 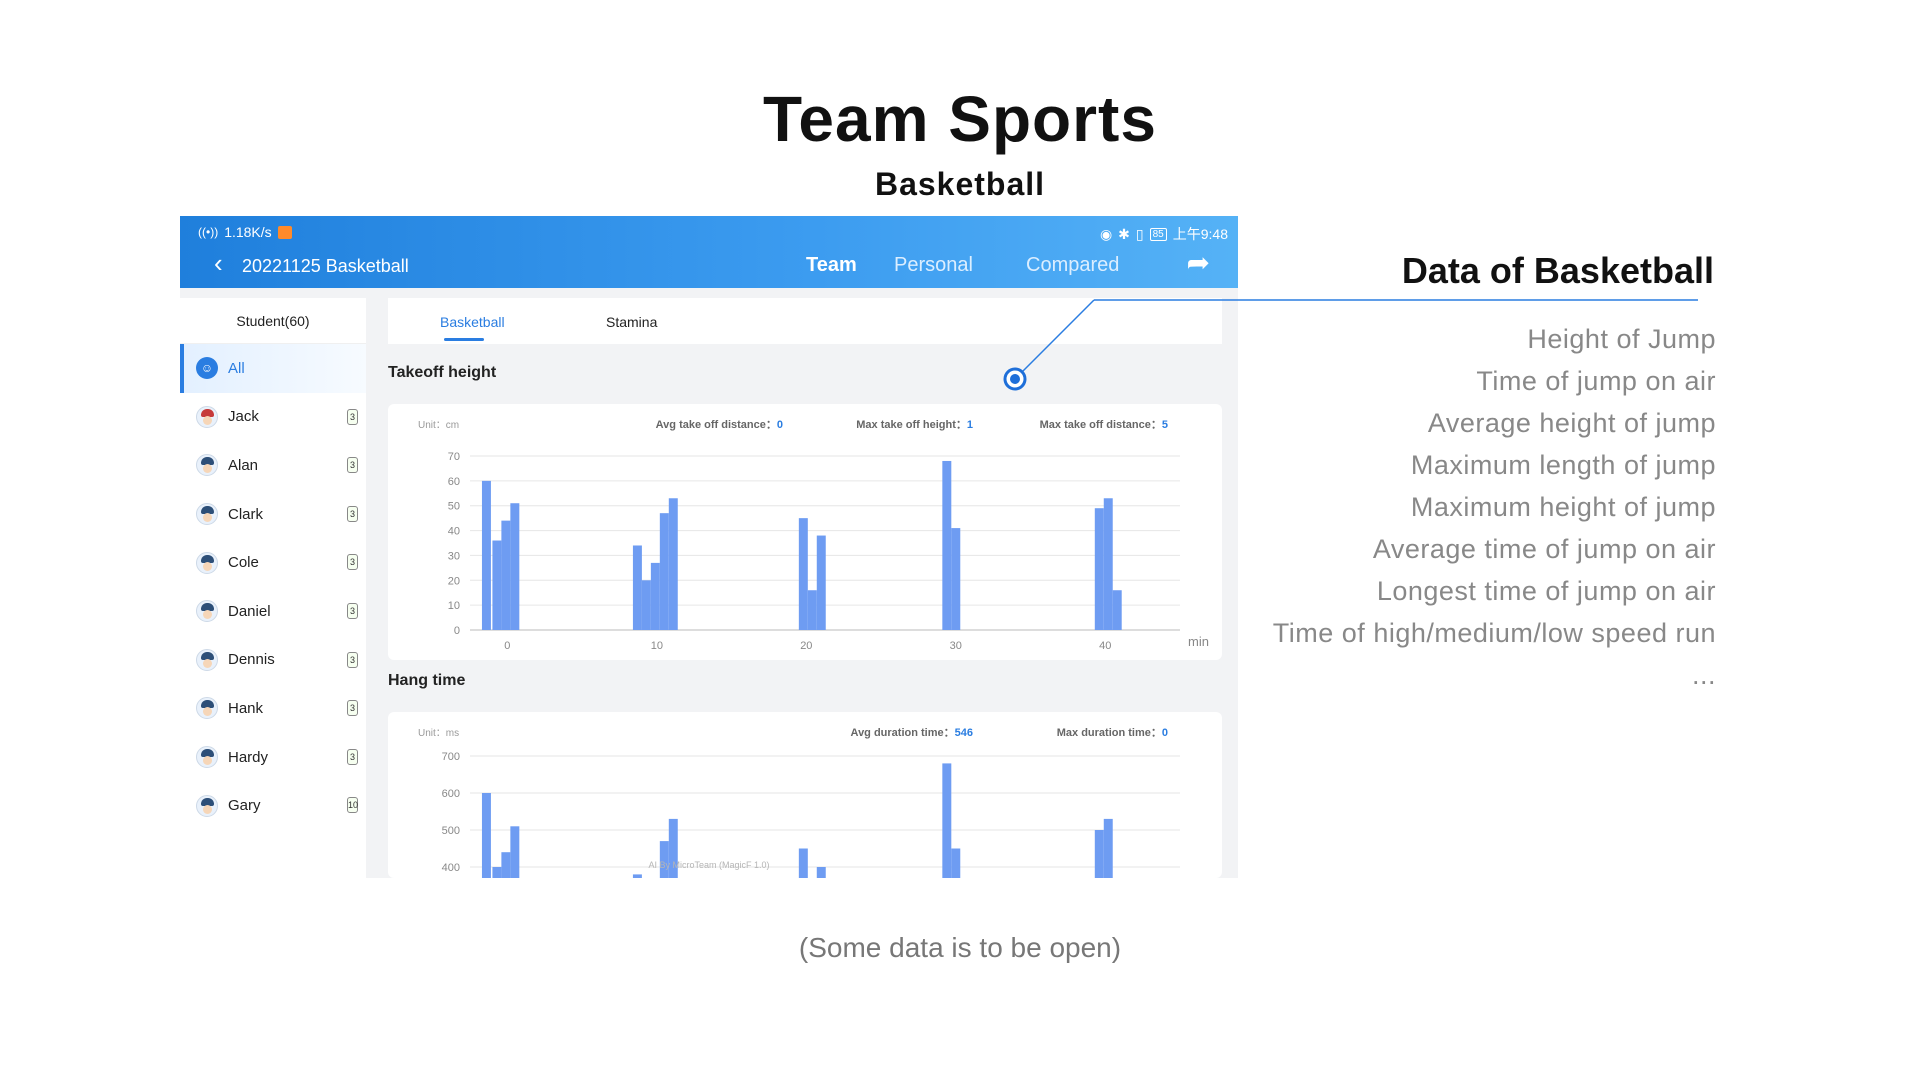 What do you see at coordinates (1494, 633) in the screenshot?
I see `feature-item: Time of high/medium/low speed run` at bounding box center [1494, 633].